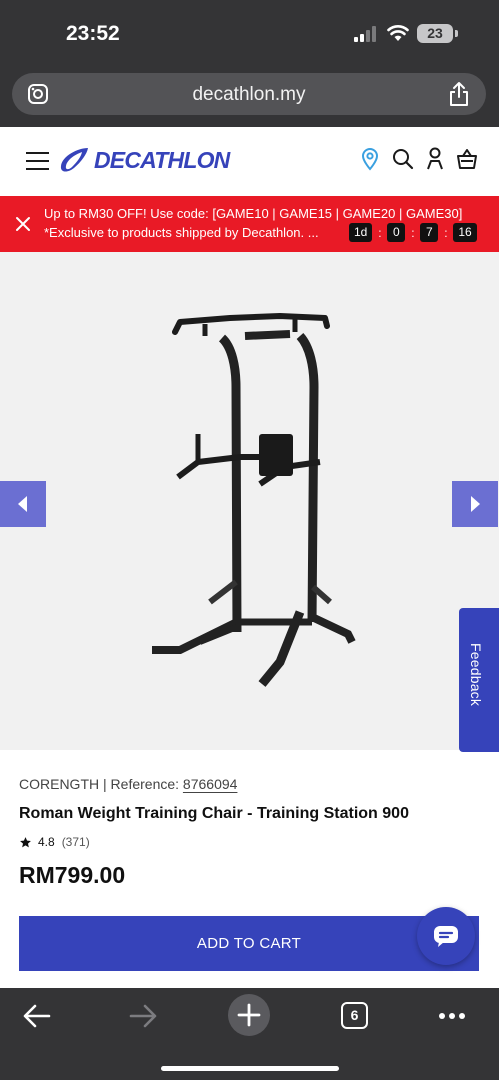 The width and height of the screenshot is (499, 1080). What do you see at coordinates (37, 1016) in the screenshot?
I see `back-icon` at bounding box center [37, 1016].